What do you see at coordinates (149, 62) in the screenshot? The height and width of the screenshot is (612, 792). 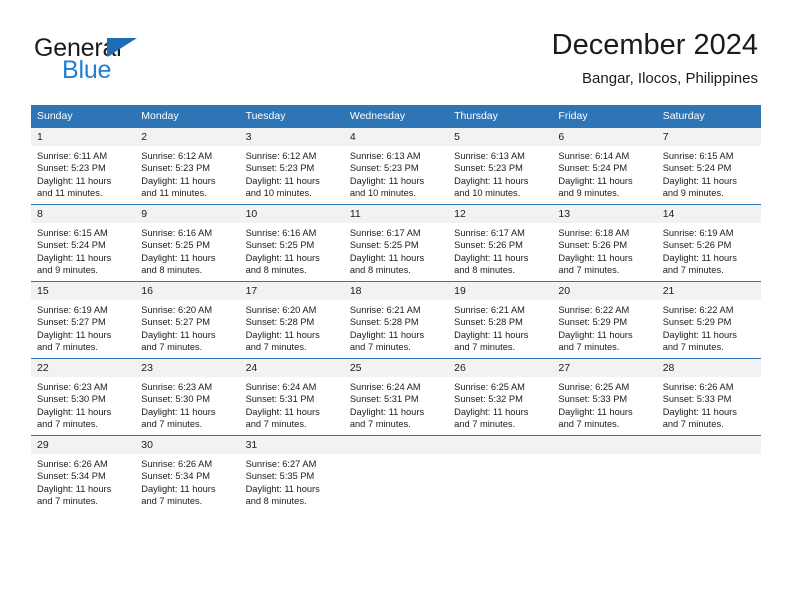 I see `general-blue-logo: General Blue` at bounding box center [149, 62].